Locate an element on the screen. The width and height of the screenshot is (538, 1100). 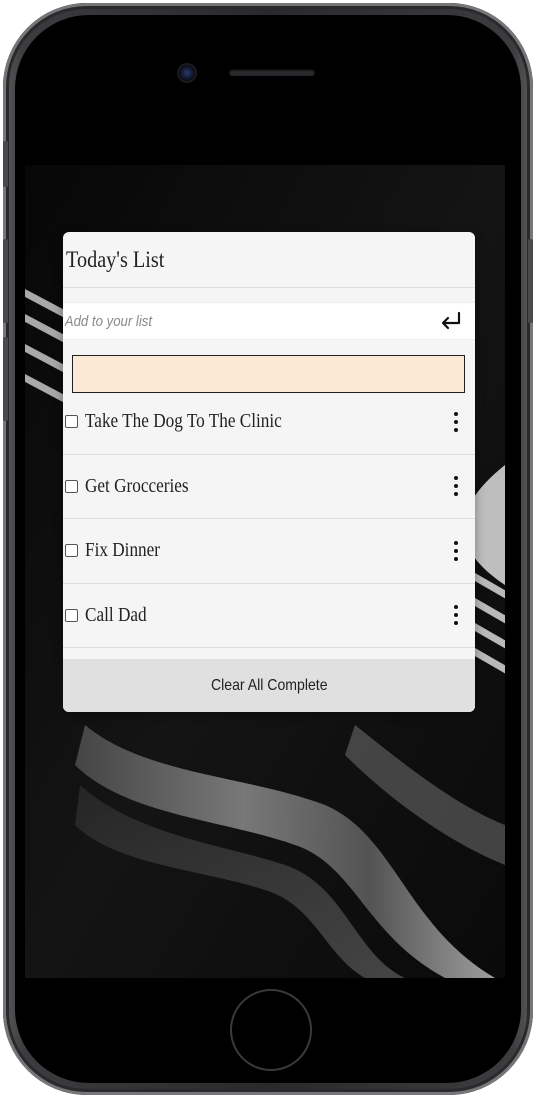
volume-up-button is located at coordinates (5, 281).